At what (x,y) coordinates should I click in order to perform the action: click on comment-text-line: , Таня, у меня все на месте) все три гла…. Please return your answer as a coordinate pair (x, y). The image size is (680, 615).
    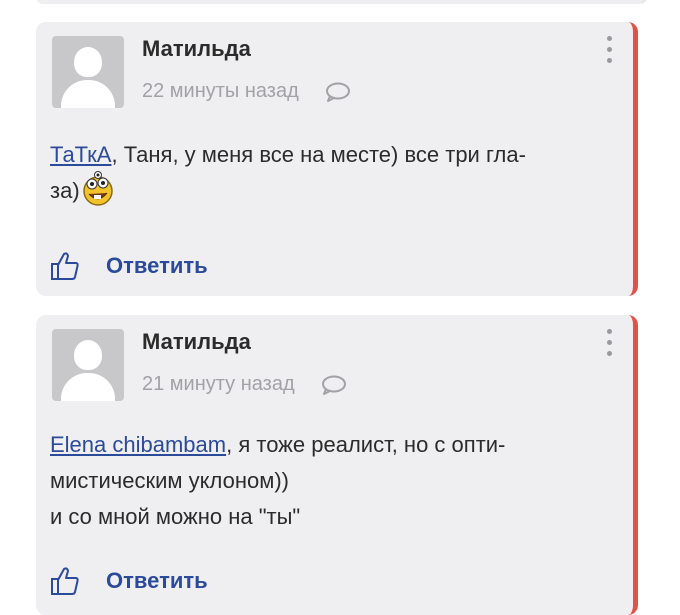
    Looking at the image, I should click on (318, 154).